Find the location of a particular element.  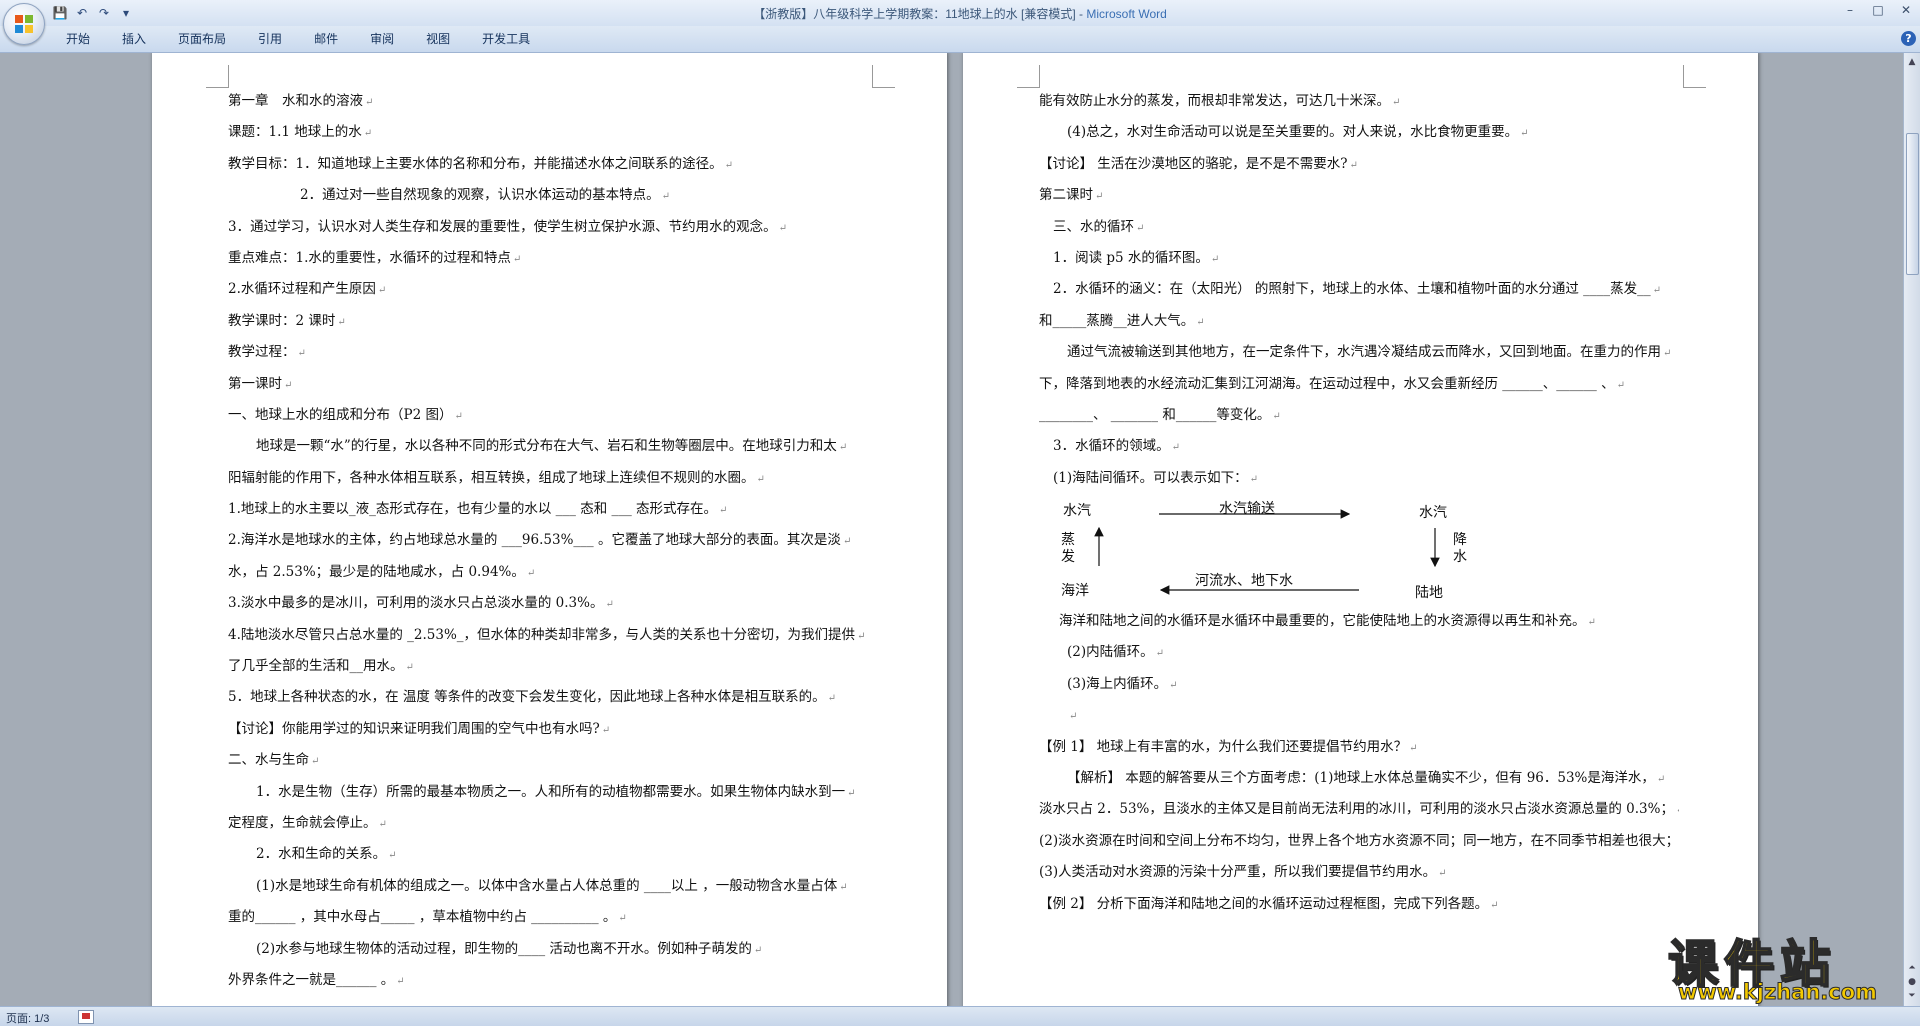

text-line: 2．水和生命的关系。 ↵ is located at coordinates (548, 854).